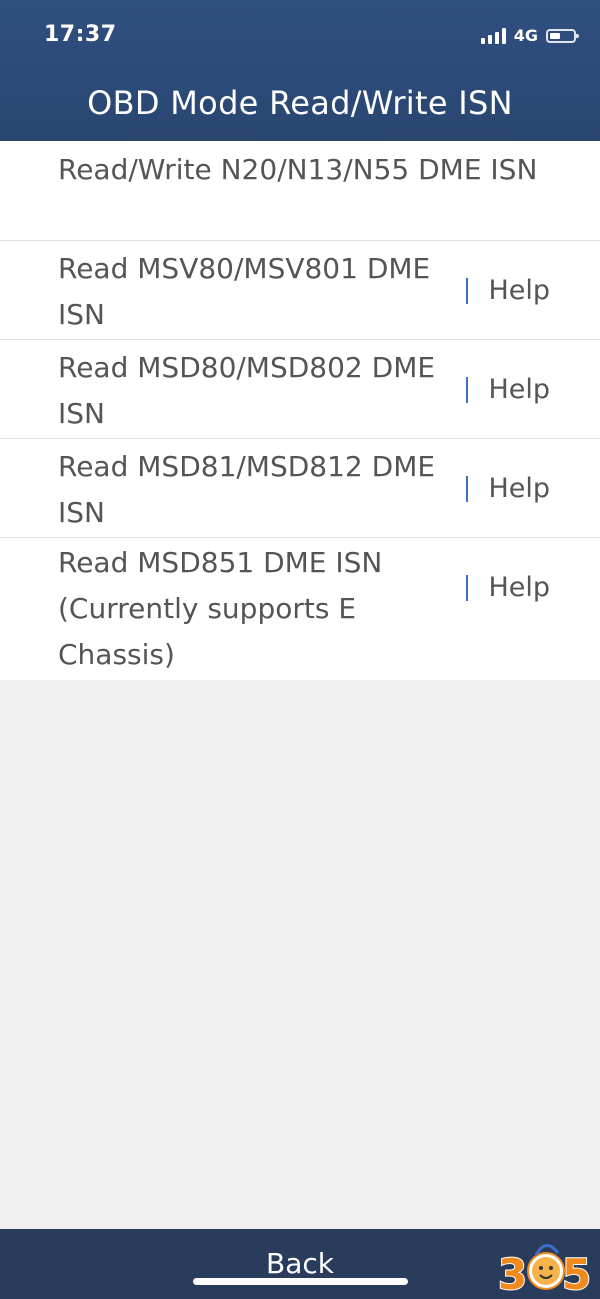 The image size is (600, 1299). What do you see at coordinates (525, 35) in the screenshot?
I see `network-type: 4G` at bounding box center [525, 35].